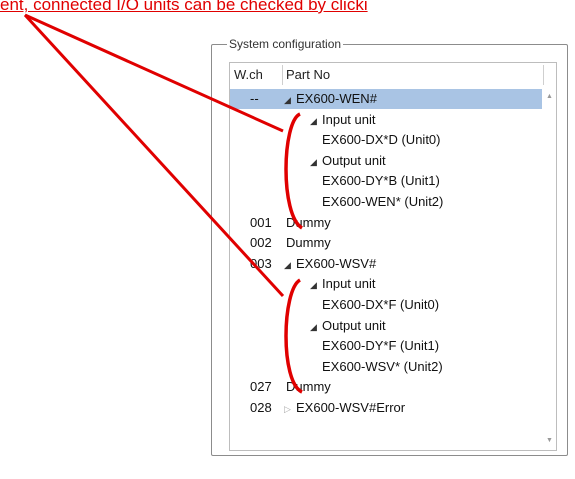 Image resolution: width=575 pixels, height=479 pixels. I want to click on tree-row: EX600-DX*D (Unit0), so click(386, 140).